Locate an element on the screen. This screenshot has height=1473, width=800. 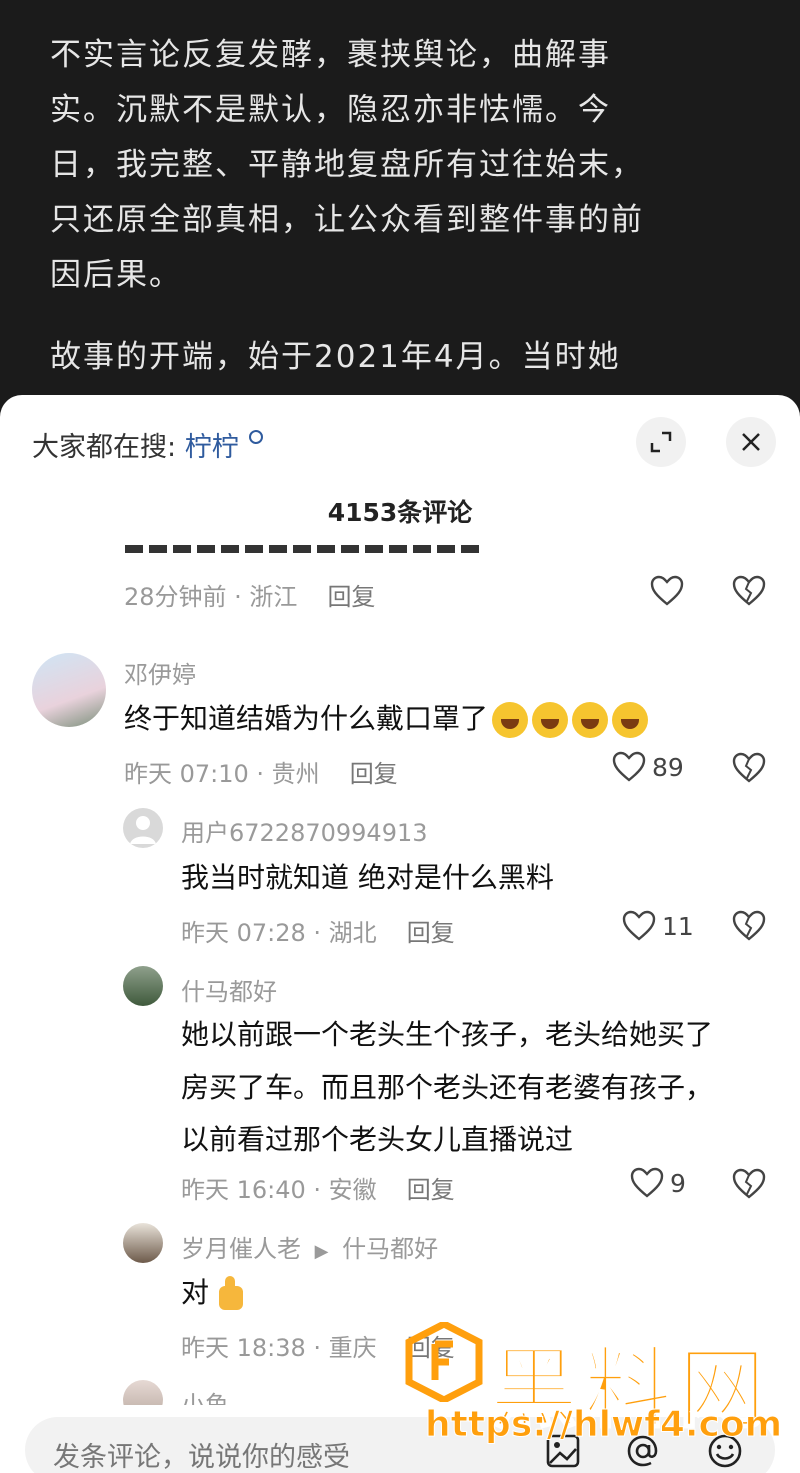
commenter-name: 邓伊婷 is located at coordinates (160, 672).